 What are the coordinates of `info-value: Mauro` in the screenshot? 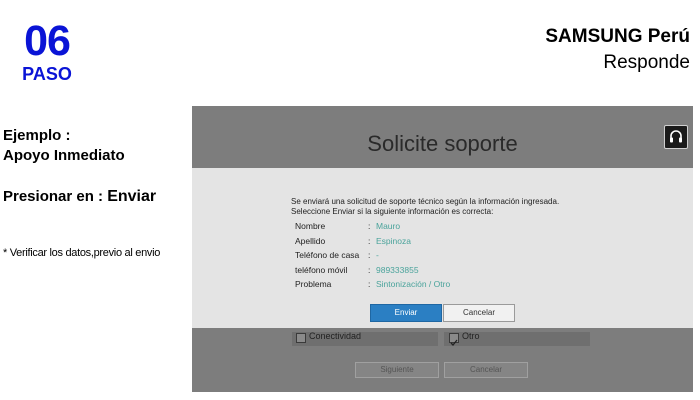 It's located at (388, 226).